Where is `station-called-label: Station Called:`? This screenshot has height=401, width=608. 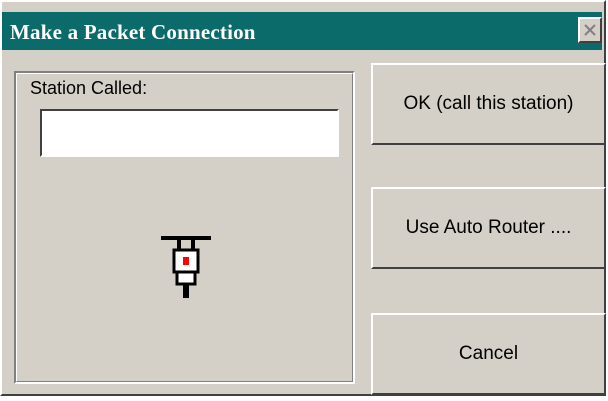
station-called-label: Station Called: is located at coordinates (89, 88).